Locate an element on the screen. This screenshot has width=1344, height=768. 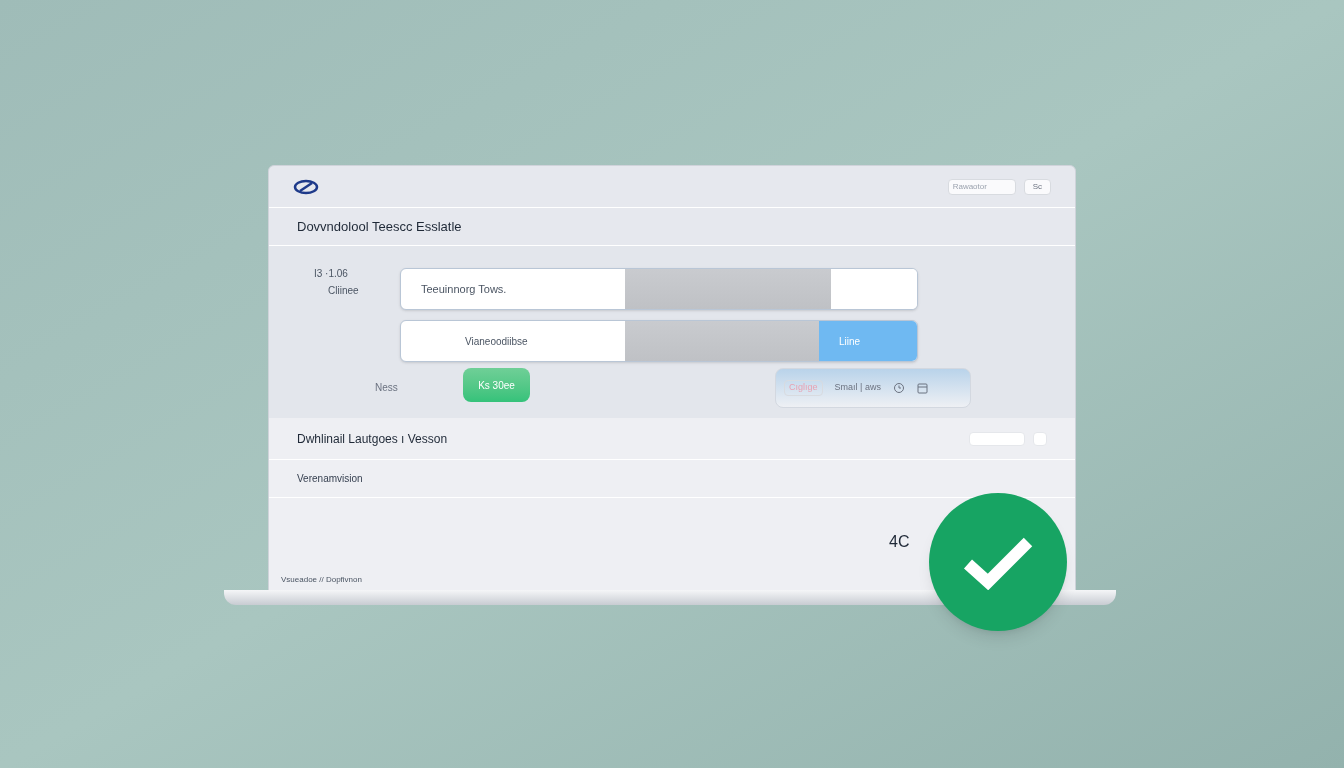
form-label: I3 ·1.06 is located at coordinates (331, 274).